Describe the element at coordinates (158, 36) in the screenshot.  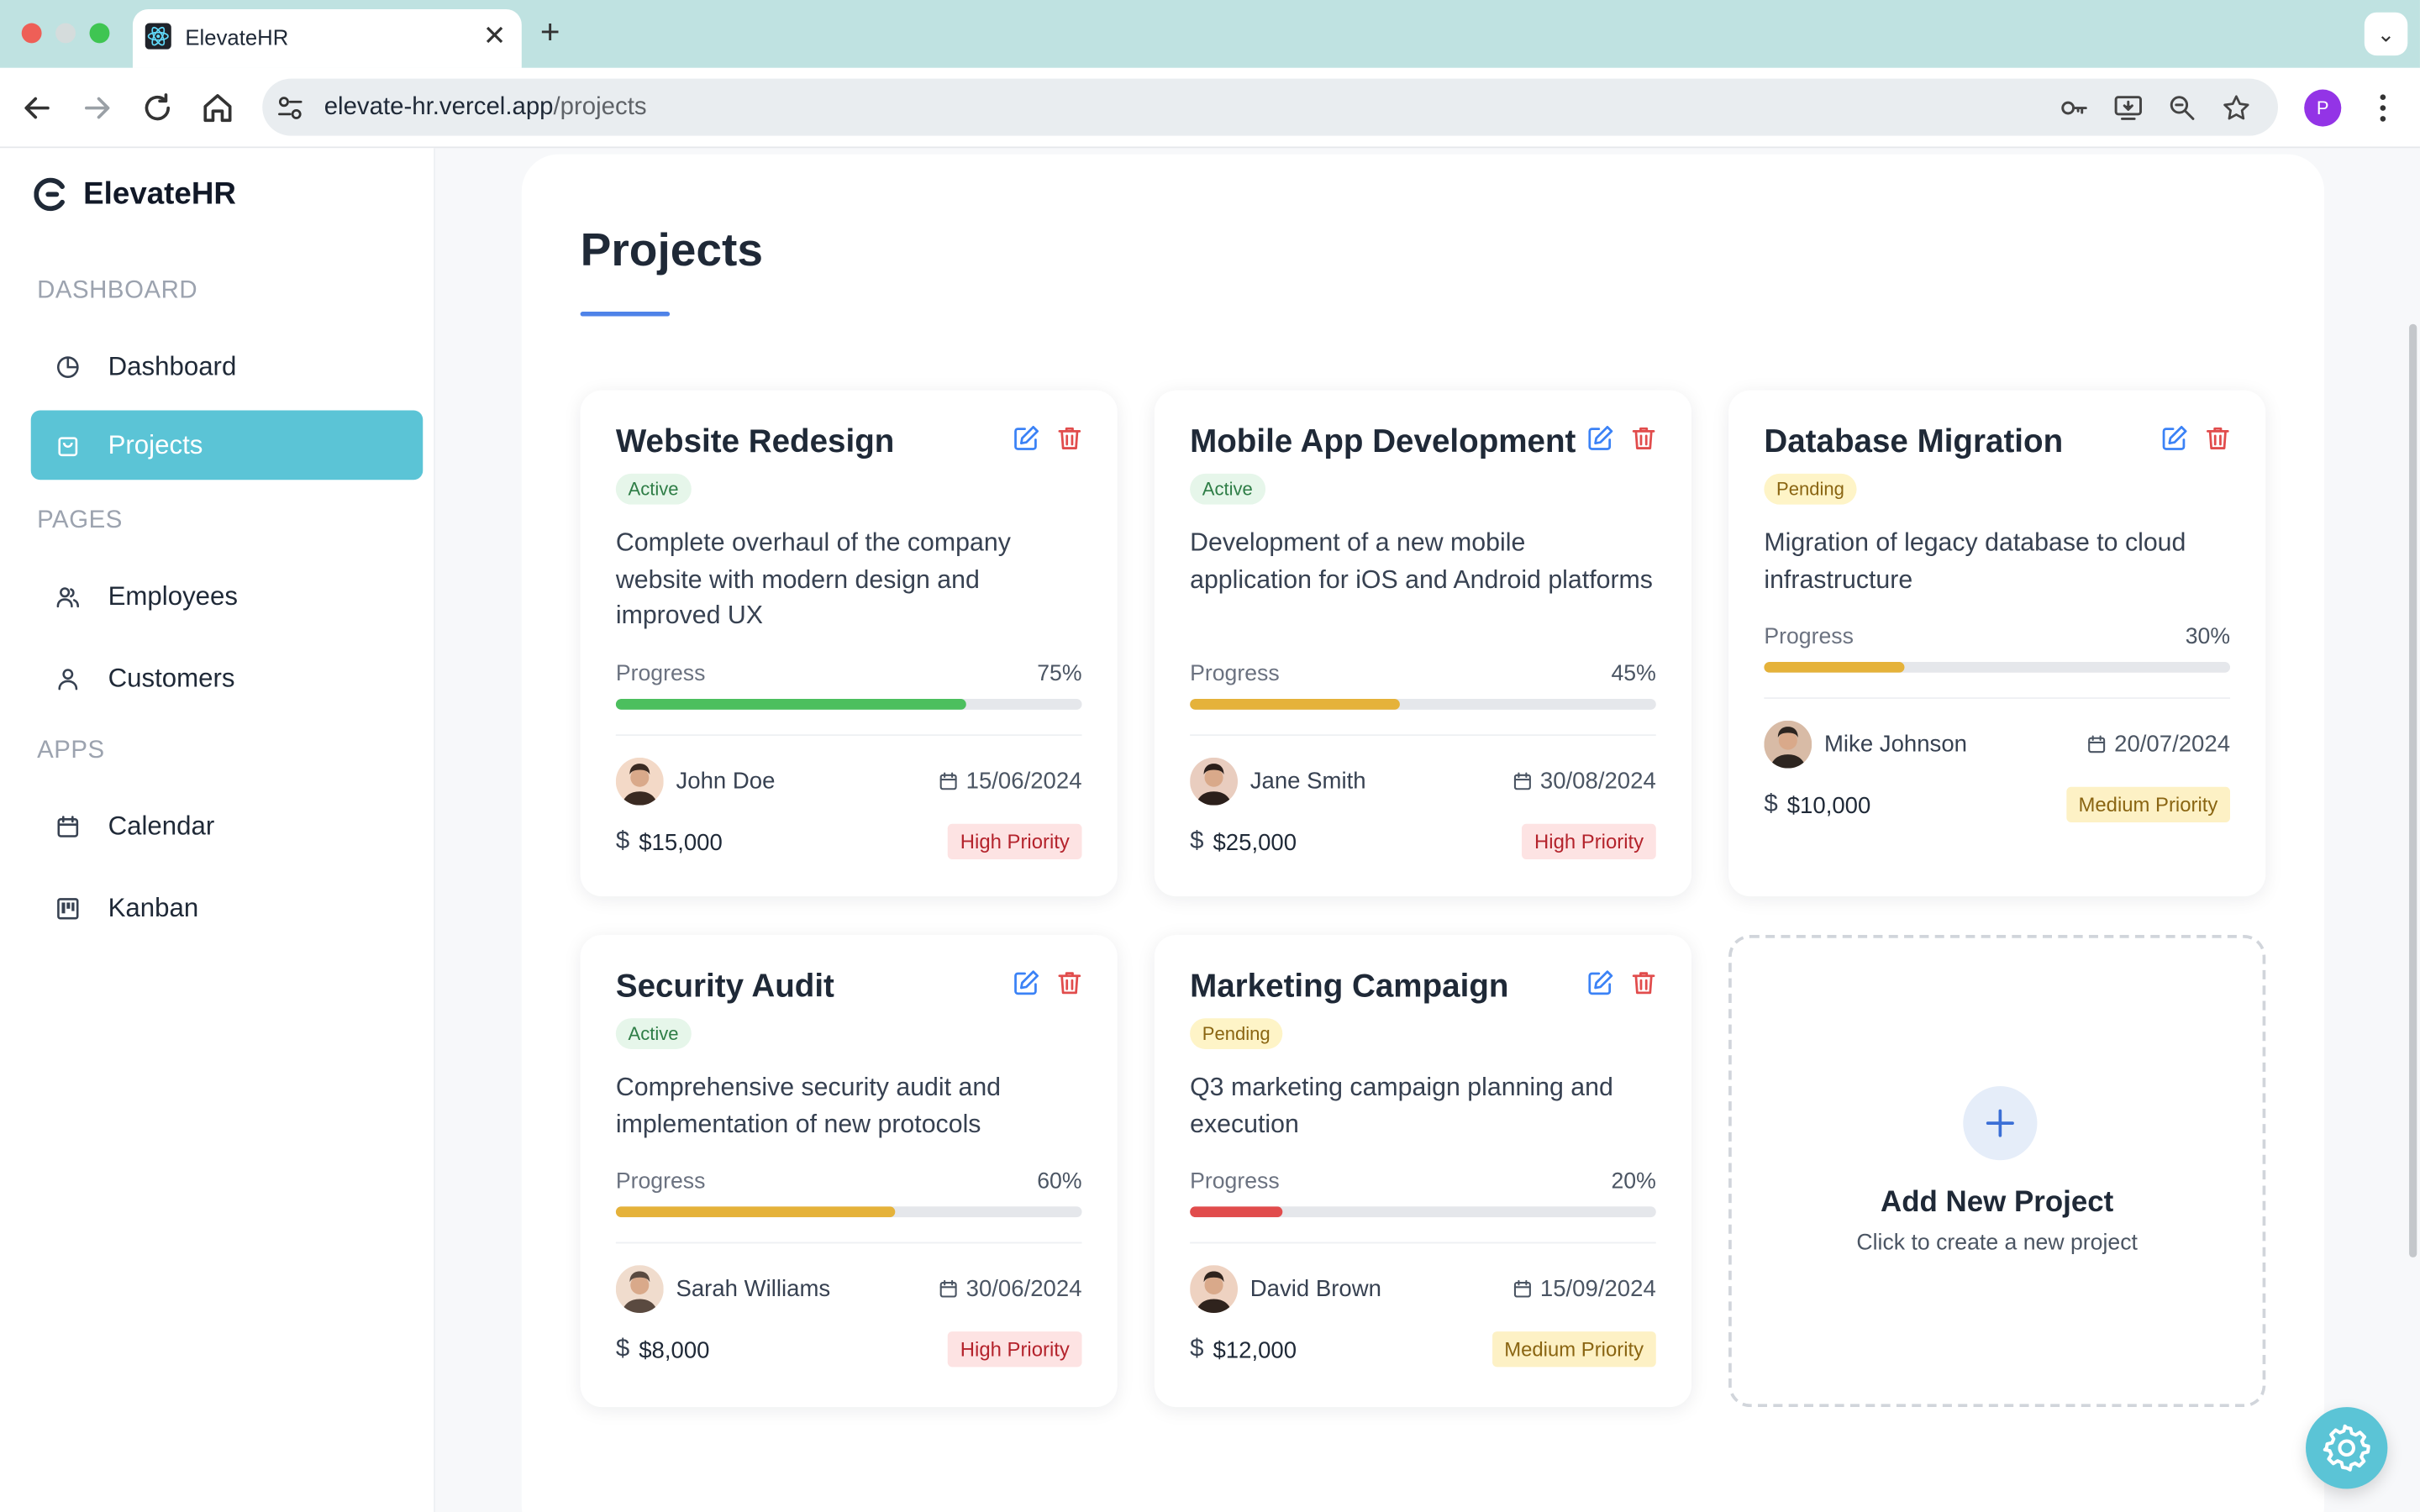
I see `react-logo-icon` at that location.